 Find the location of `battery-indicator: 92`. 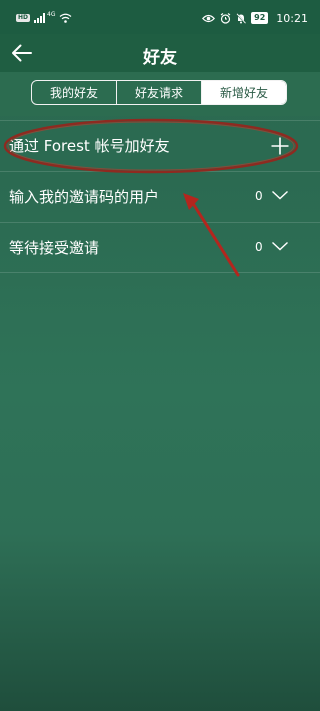

battery-indicator: 92 is located at coordinates (260, 18).